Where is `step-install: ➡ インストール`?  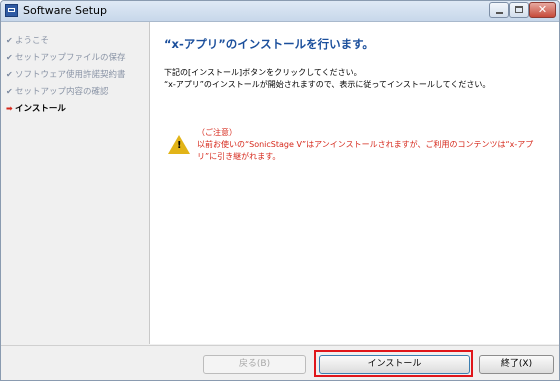
step-install: ➡ インストール is located at coordinates (36, 109).